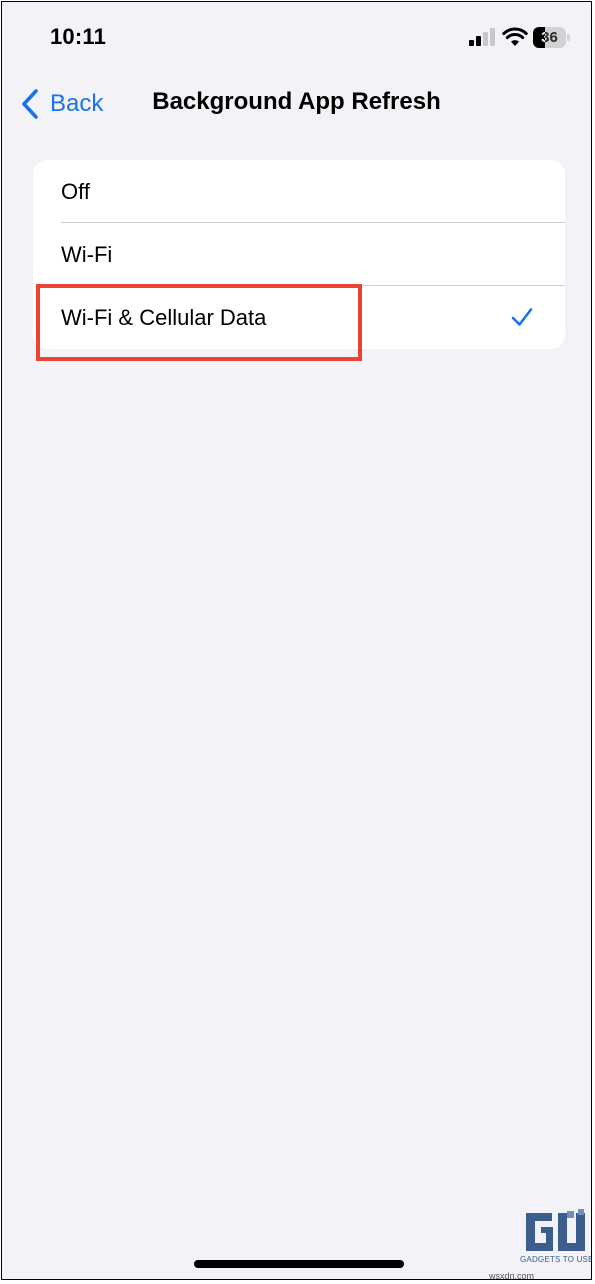  I want to click on refresh-options-list: Off Wi-Fi Wi-Fi & Cellular Data, so click(299, 254).